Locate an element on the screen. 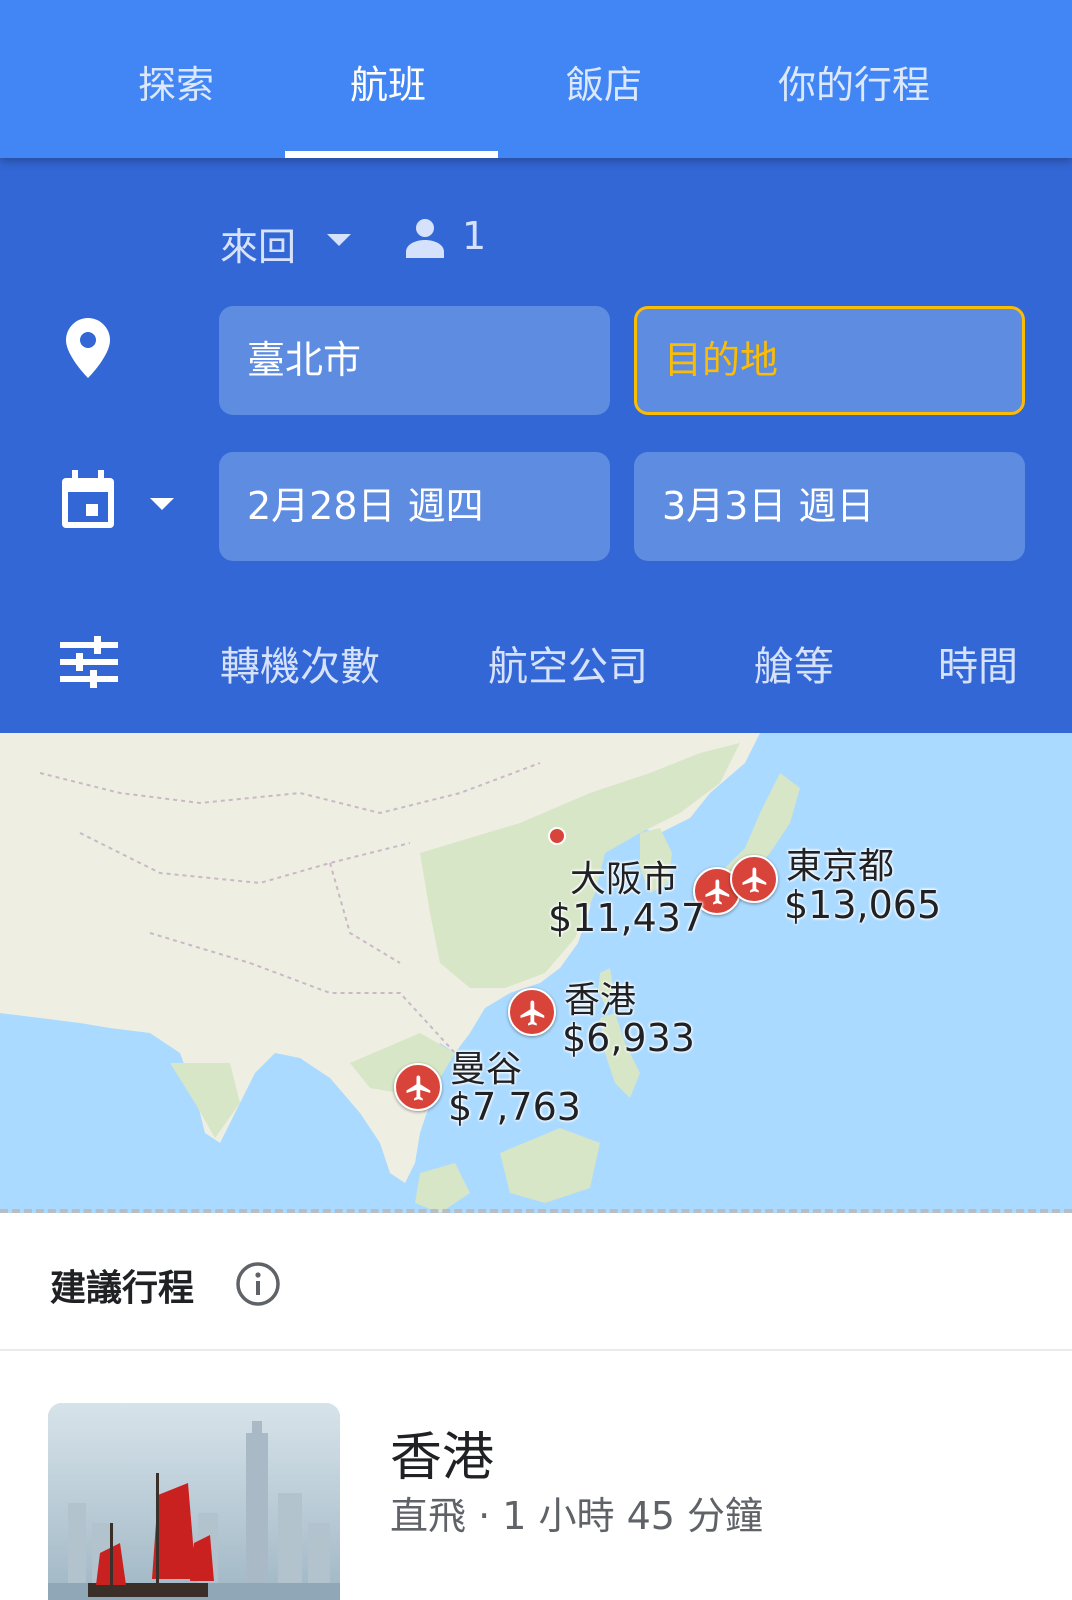 This screenshot has height=1600, width=1072. trip-type-selector: 來回 is located at coordinates (258, 243).